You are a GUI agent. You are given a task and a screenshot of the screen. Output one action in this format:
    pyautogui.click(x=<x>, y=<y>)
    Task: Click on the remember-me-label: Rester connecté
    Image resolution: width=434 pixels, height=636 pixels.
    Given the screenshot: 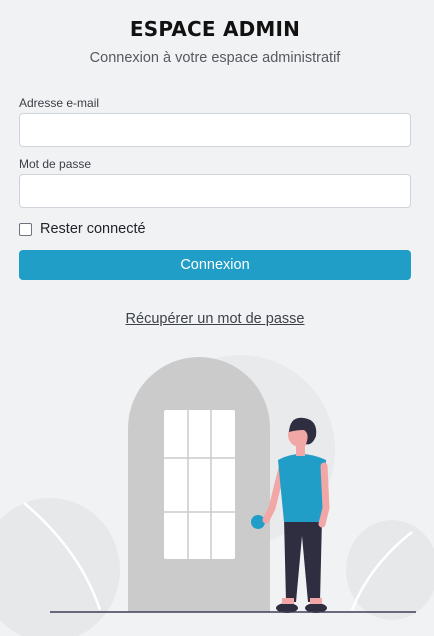 What is the action you would take?
    pyautogui.click(x=93, y=229)
    